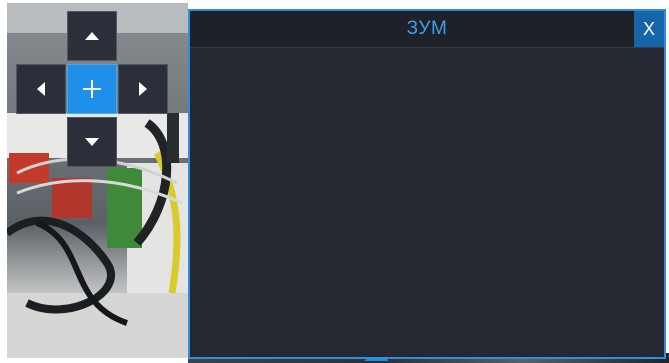 The width and height of the screenshot is (669, 363). I want to click on chevron-right-icon, so click(143, 89).